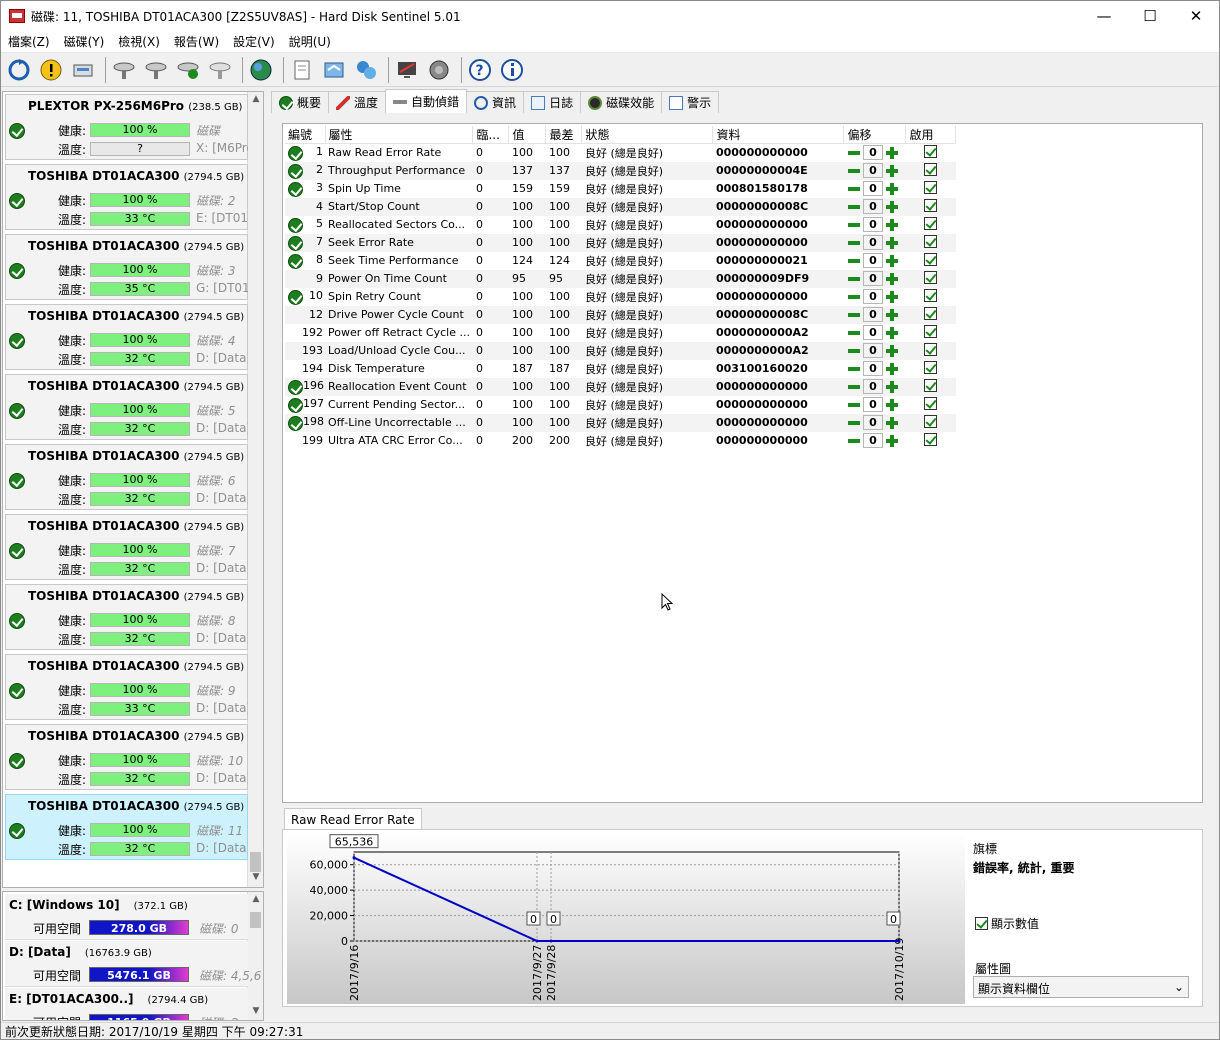 Image resolution: width=1220 pixels, height=1040 pixels. I want to click on minimize-button: —, so click(1104, 16).